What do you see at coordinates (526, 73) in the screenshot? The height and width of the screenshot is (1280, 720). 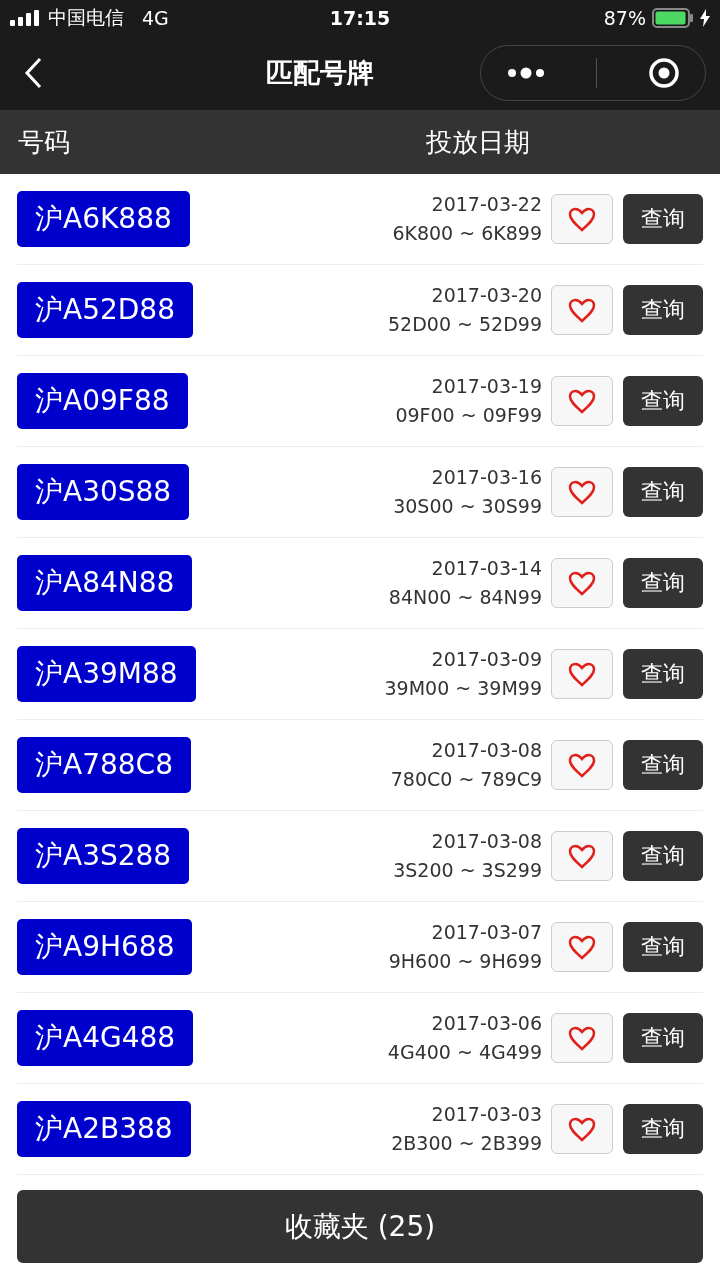 I see `more-icon` at bounding box center [526, 73].